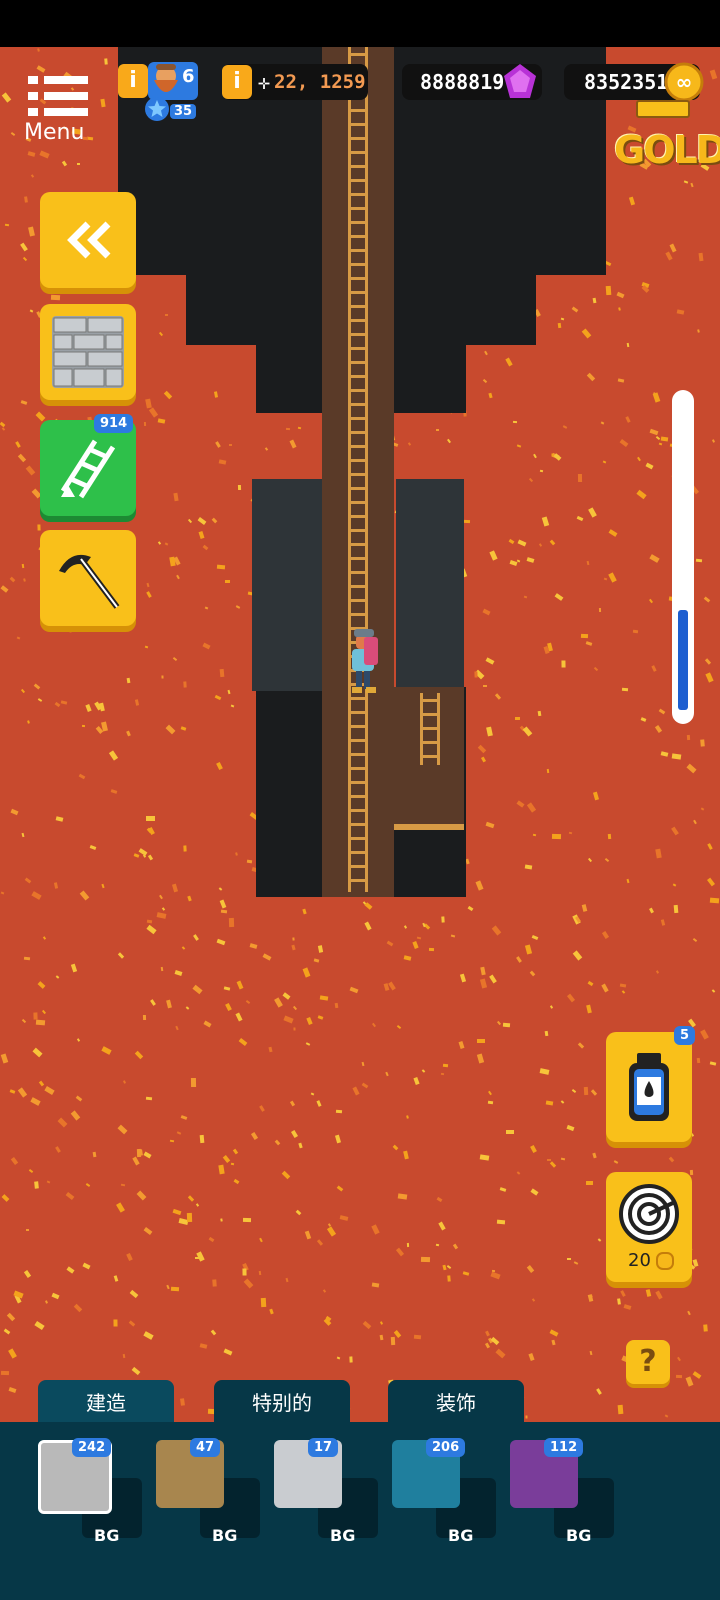 The image size is (720, 1600). What do you see at coordinates (88, 240) in the screenshot?
I see `collapse-toolbar-button` at bounding box center [88, 240].